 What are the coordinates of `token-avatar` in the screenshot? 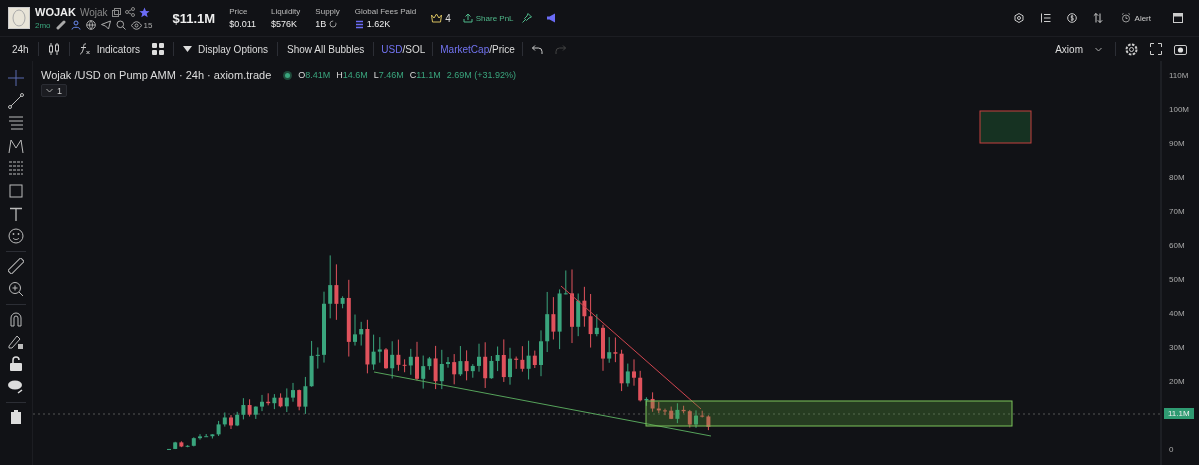 It's located at (19, 18).